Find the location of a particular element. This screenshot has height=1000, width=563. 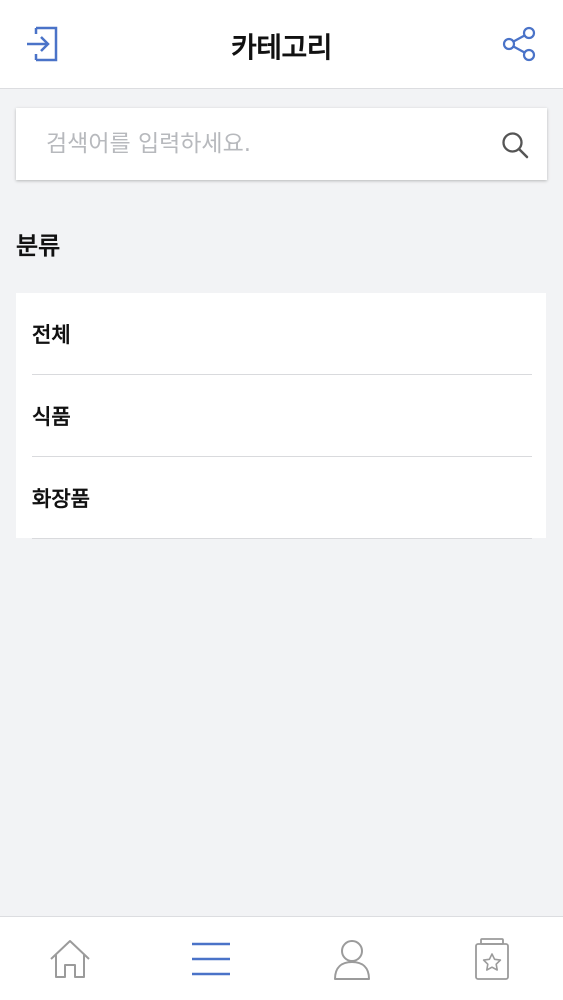

section-title: 분류 is located at coordinates (38, 246).